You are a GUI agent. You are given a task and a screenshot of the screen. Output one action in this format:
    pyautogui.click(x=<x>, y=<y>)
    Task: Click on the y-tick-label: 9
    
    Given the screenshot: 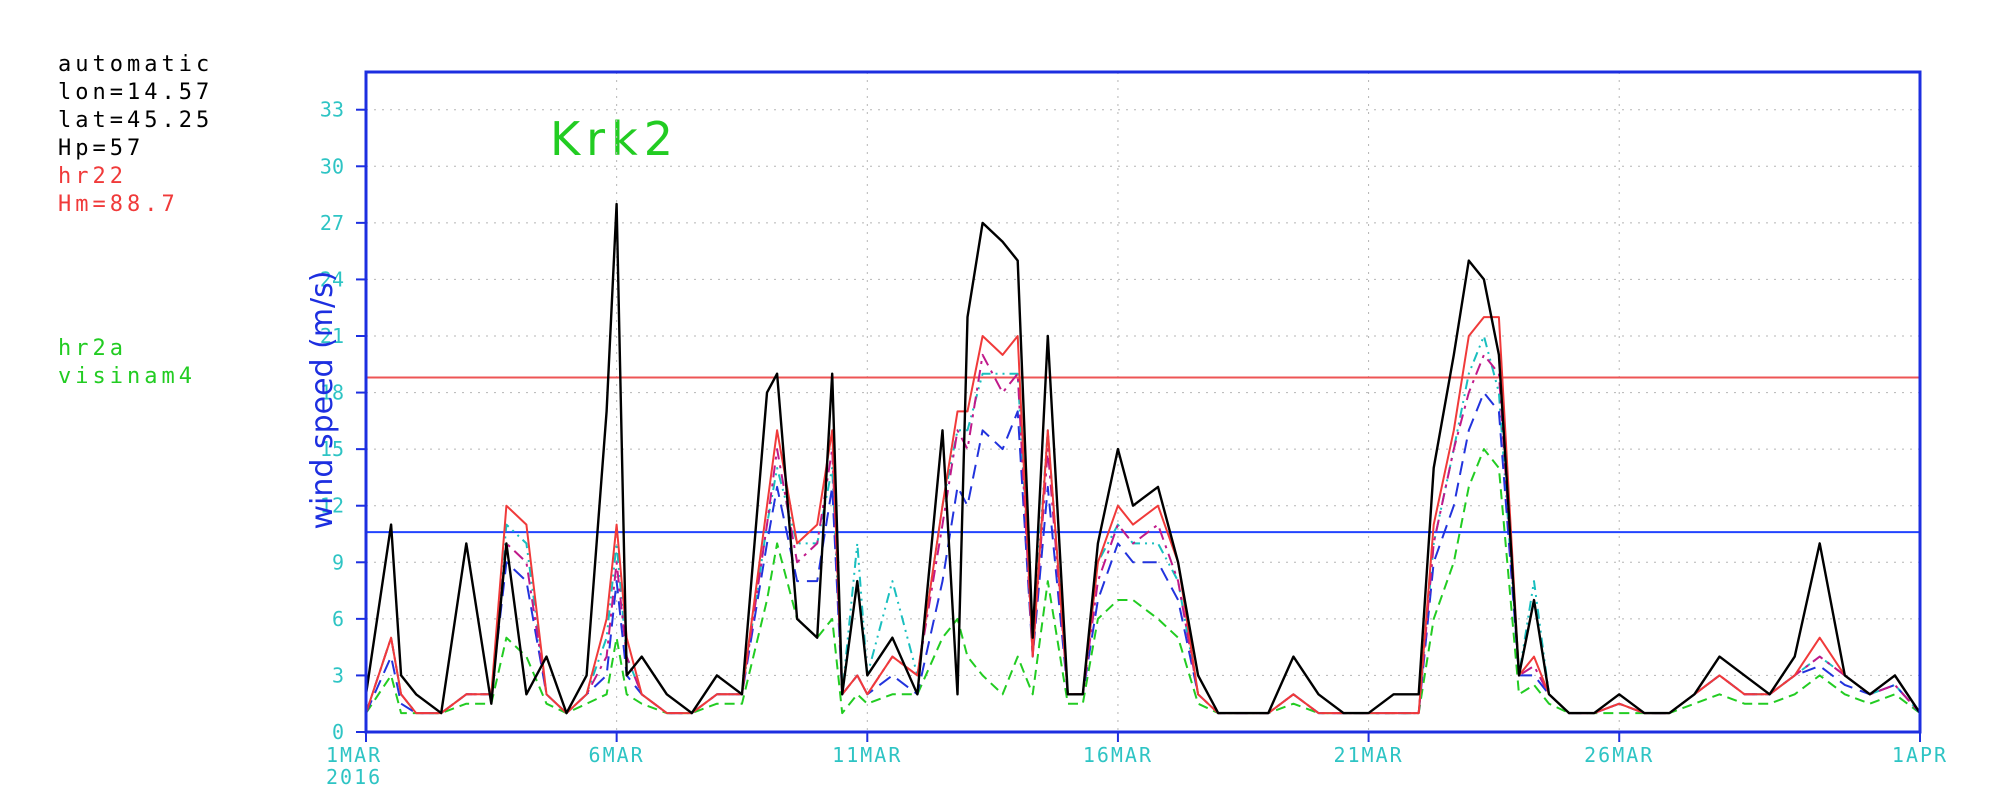 What is the action you would take?
    pyautogui.click(x=338, y=562)
    